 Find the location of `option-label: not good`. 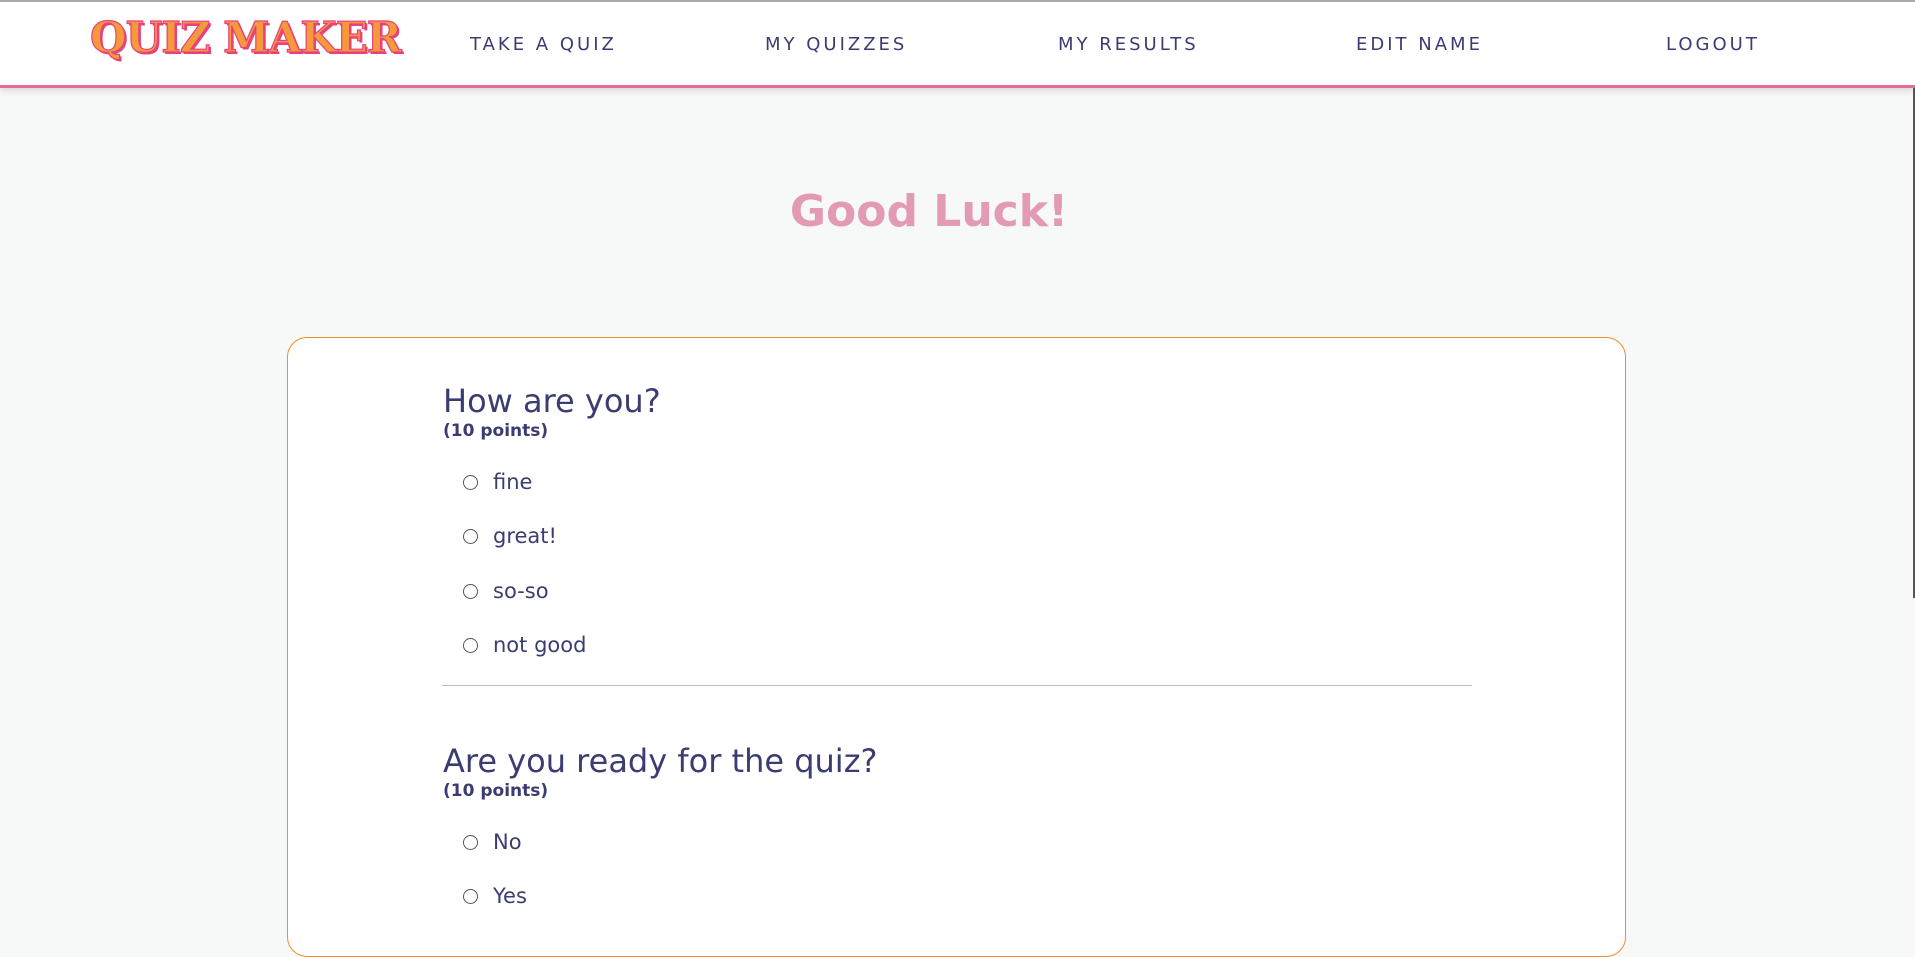

option-label: not good is located at coordinates (540, 645).